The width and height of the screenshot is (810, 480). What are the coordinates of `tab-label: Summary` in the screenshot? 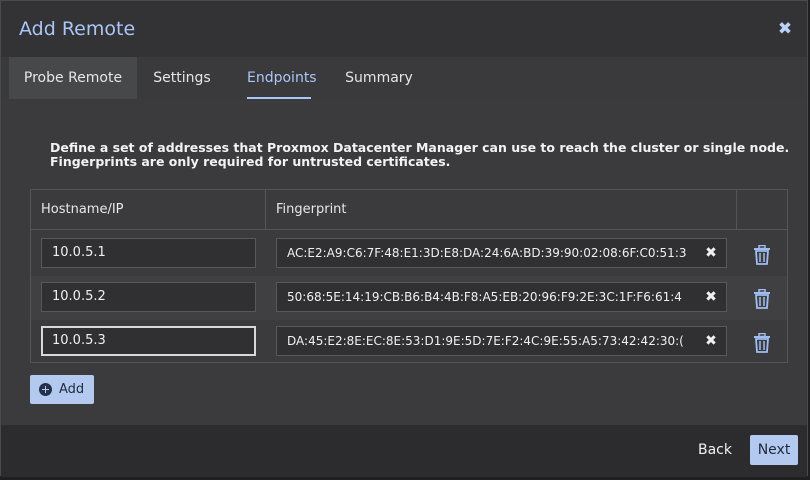 It's located at (379, 78).